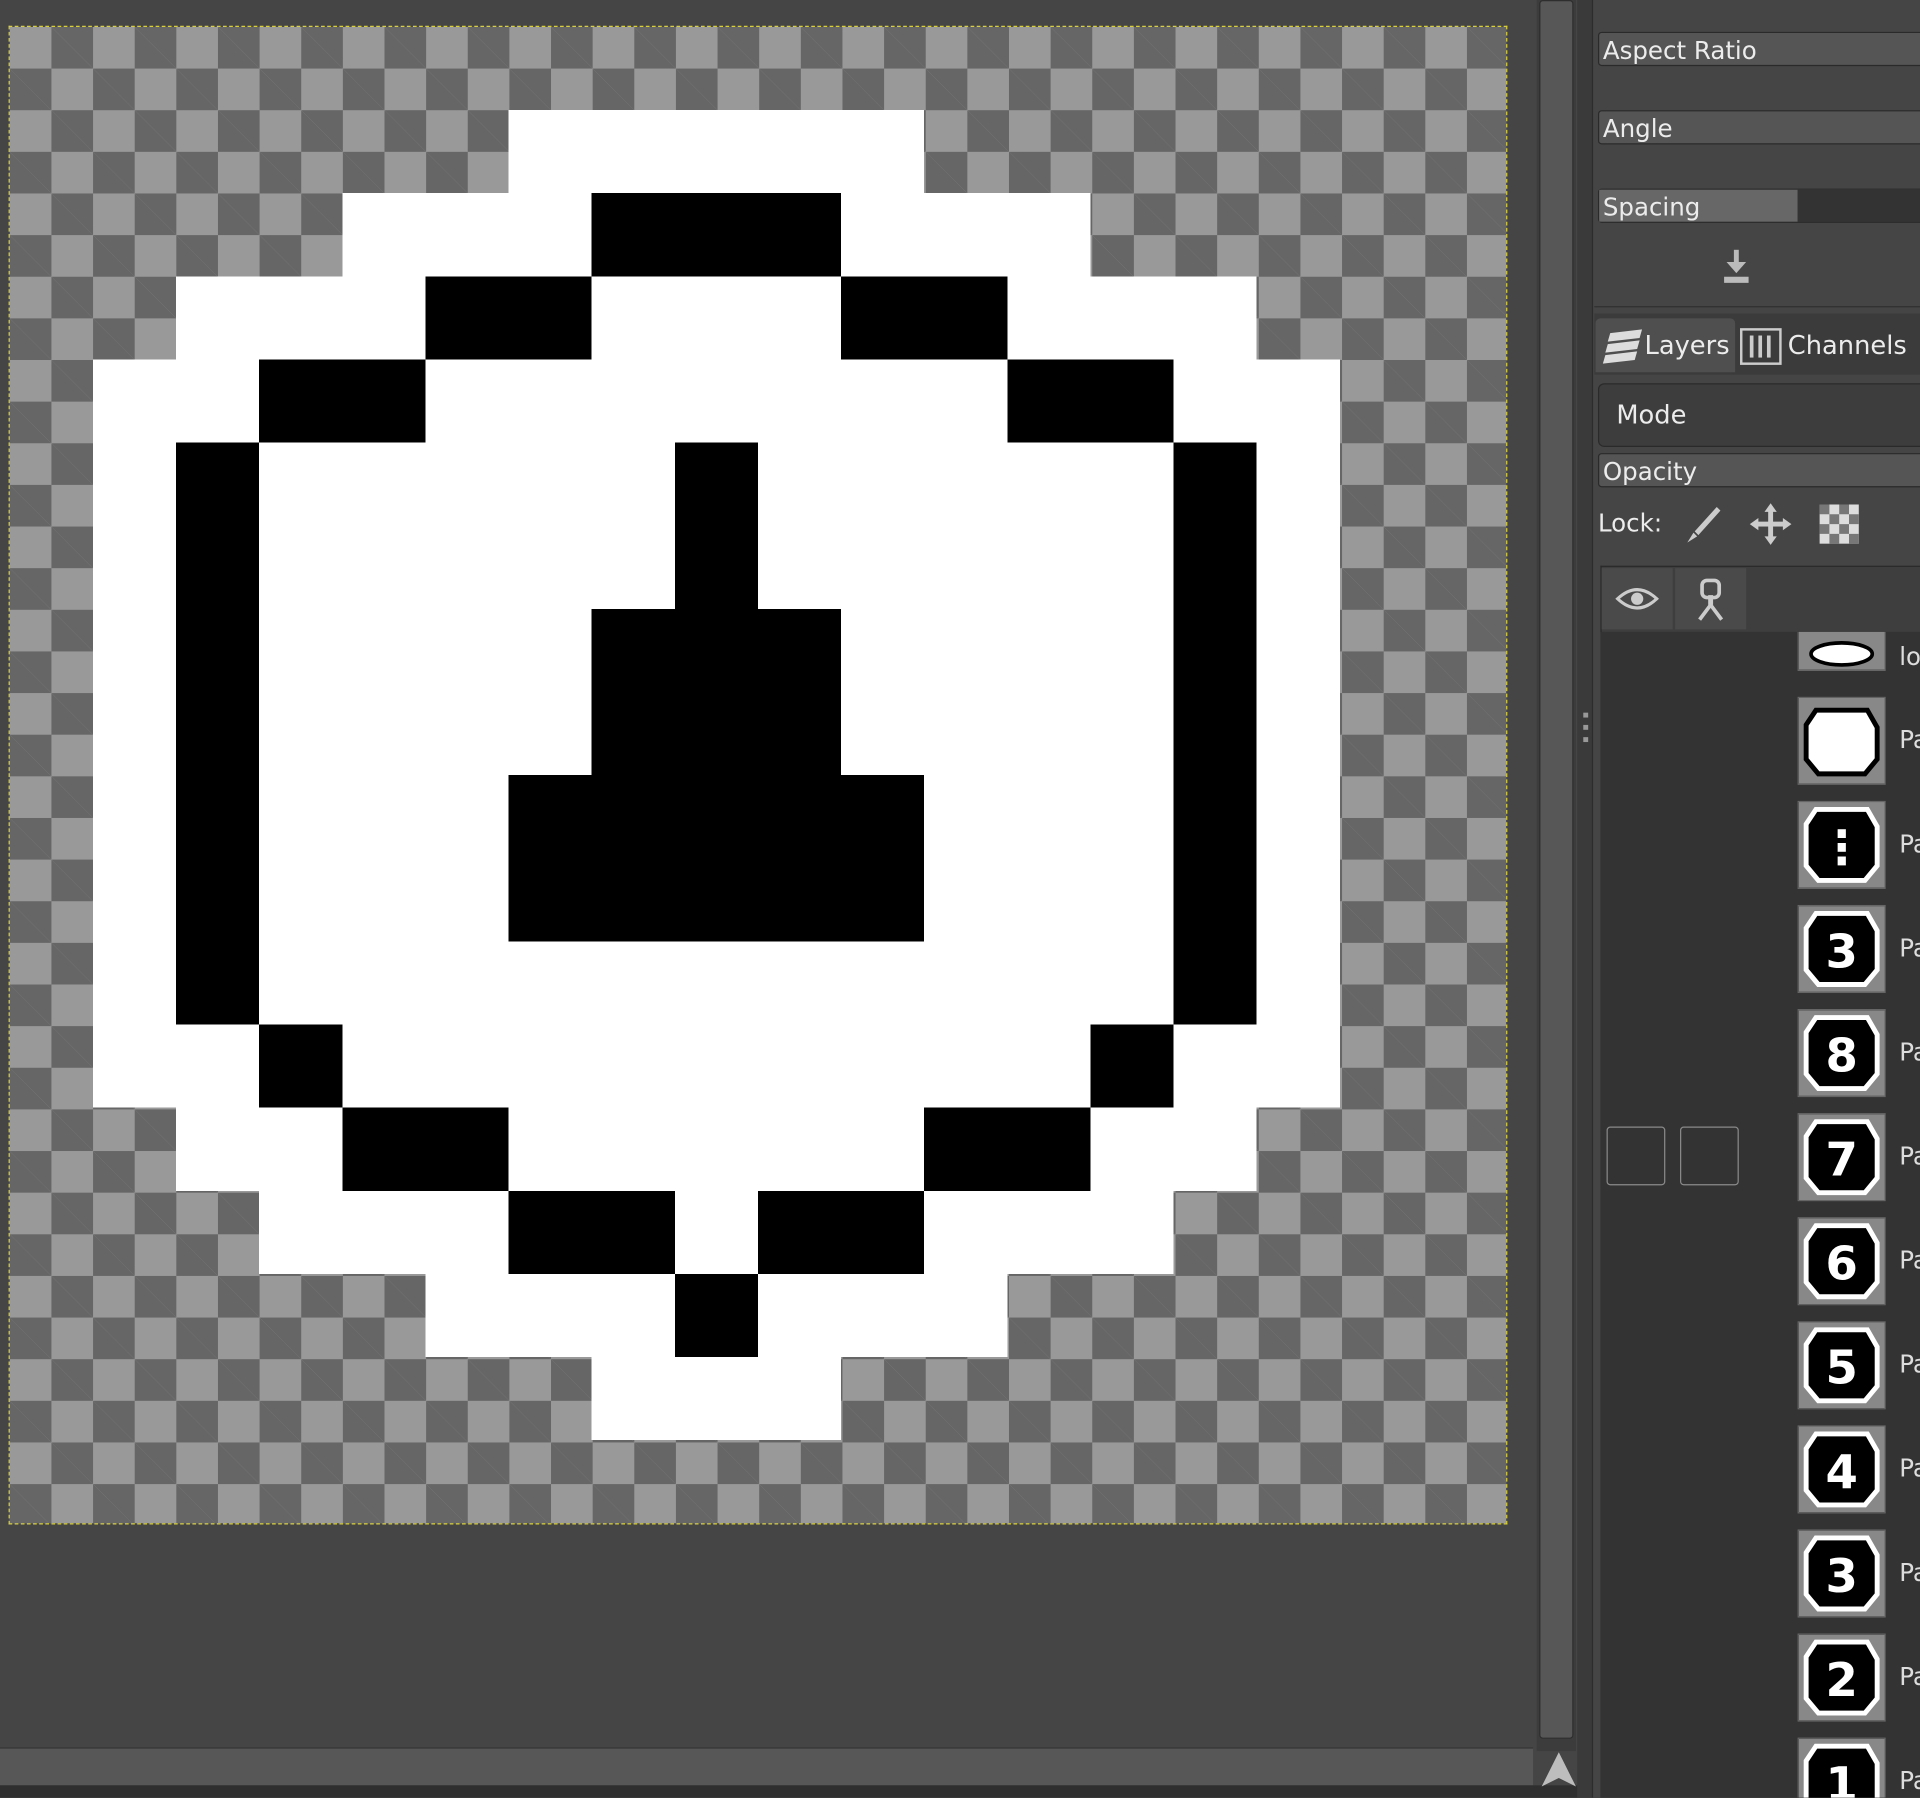 This screenshot has height=1798, width=1920. Describe the element at coordinates (1760, 1682) in the screenshot. I see `layer-row: 2 Pa` at that location.